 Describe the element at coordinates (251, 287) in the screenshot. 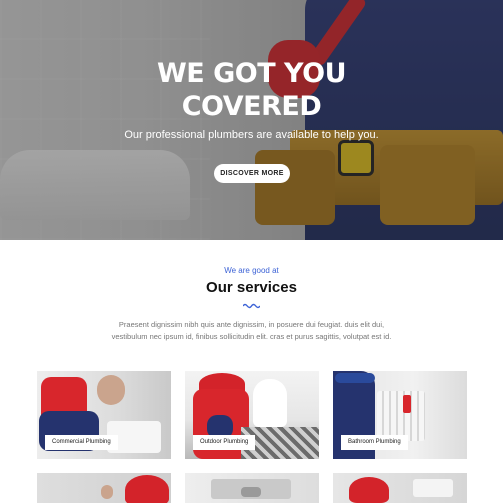

I see `services-title: Our services` at that location.